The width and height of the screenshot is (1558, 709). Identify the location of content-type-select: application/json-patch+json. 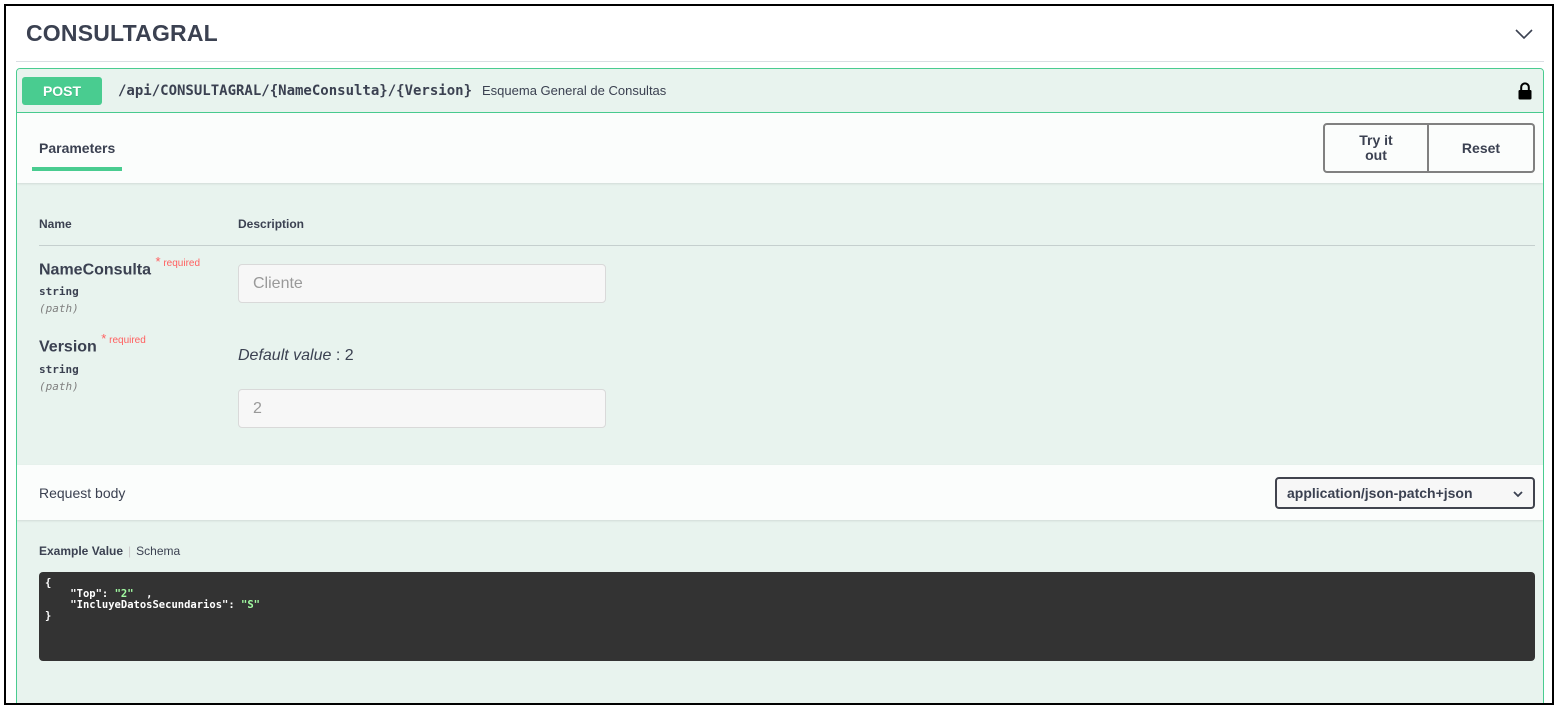
(1405, 492).